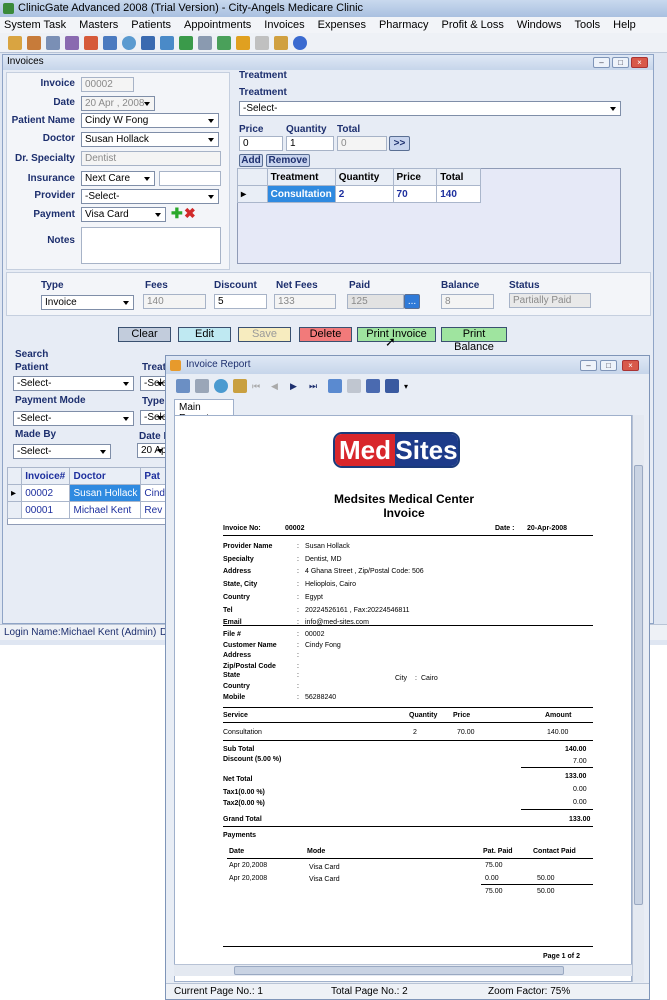 The image size is (667, 1000). I want to click on menu-windows: Windows, so click(539, 25).